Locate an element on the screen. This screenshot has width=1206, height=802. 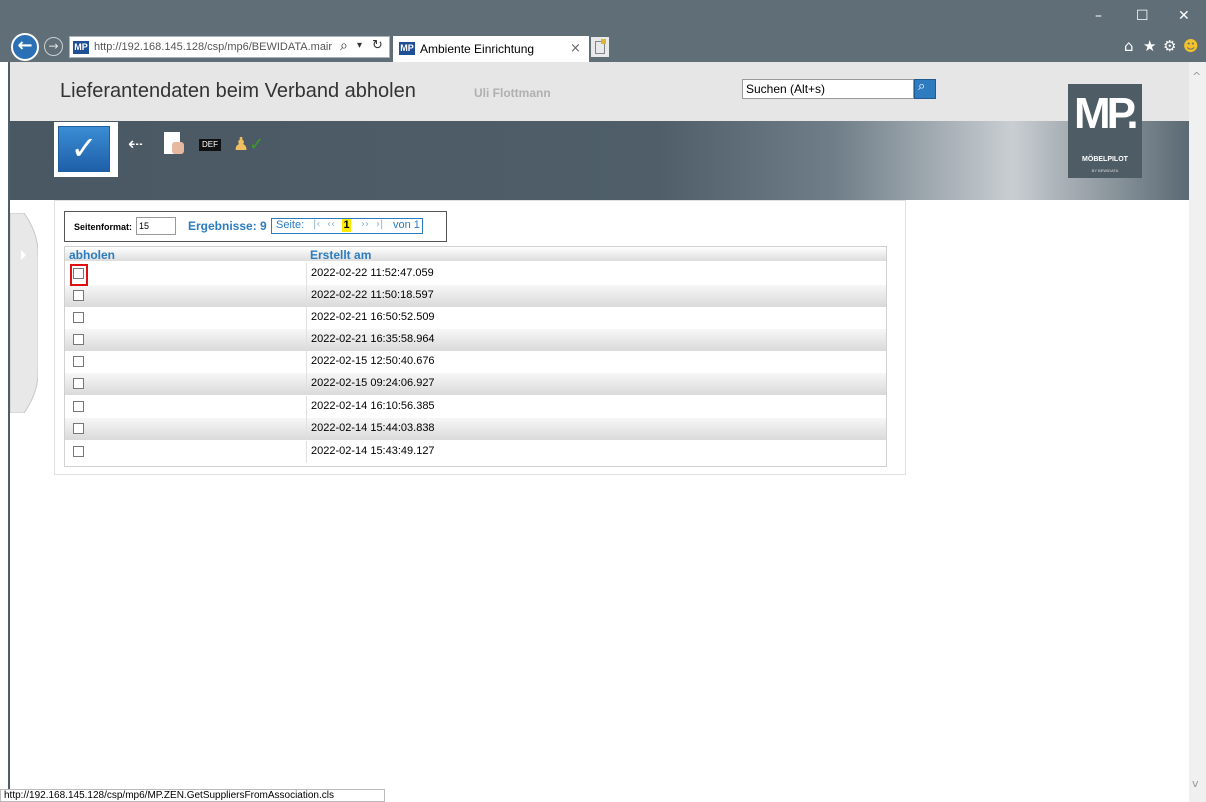
results-count: Ergebnisse: 9 is located at coordinates (227, 226).